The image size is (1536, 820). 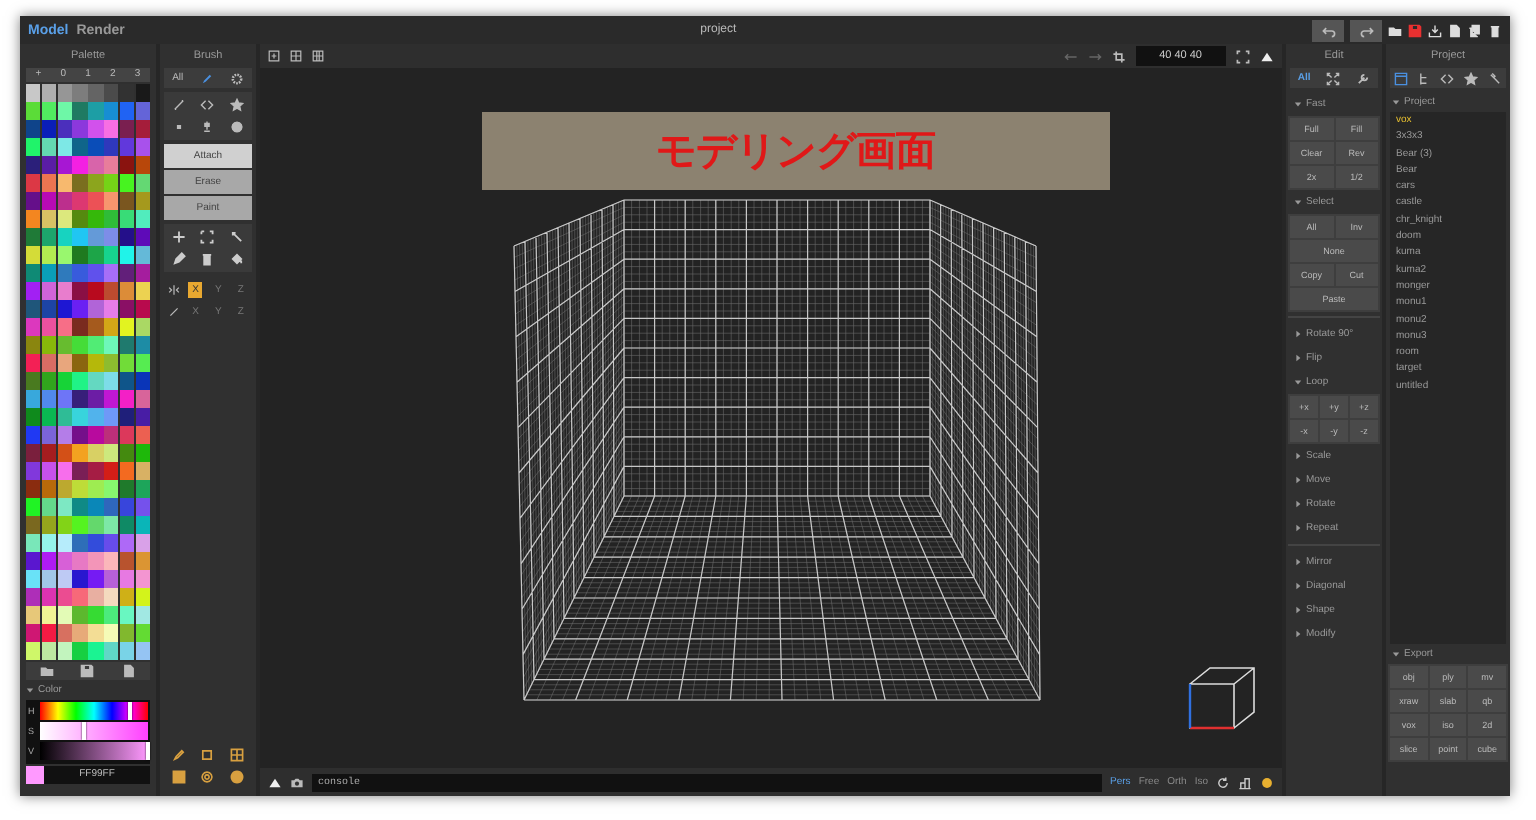 What do you see at coordinates (1267, 782) in the screenshot?
I see `sun-icon` at bounding box center [1267, 782].